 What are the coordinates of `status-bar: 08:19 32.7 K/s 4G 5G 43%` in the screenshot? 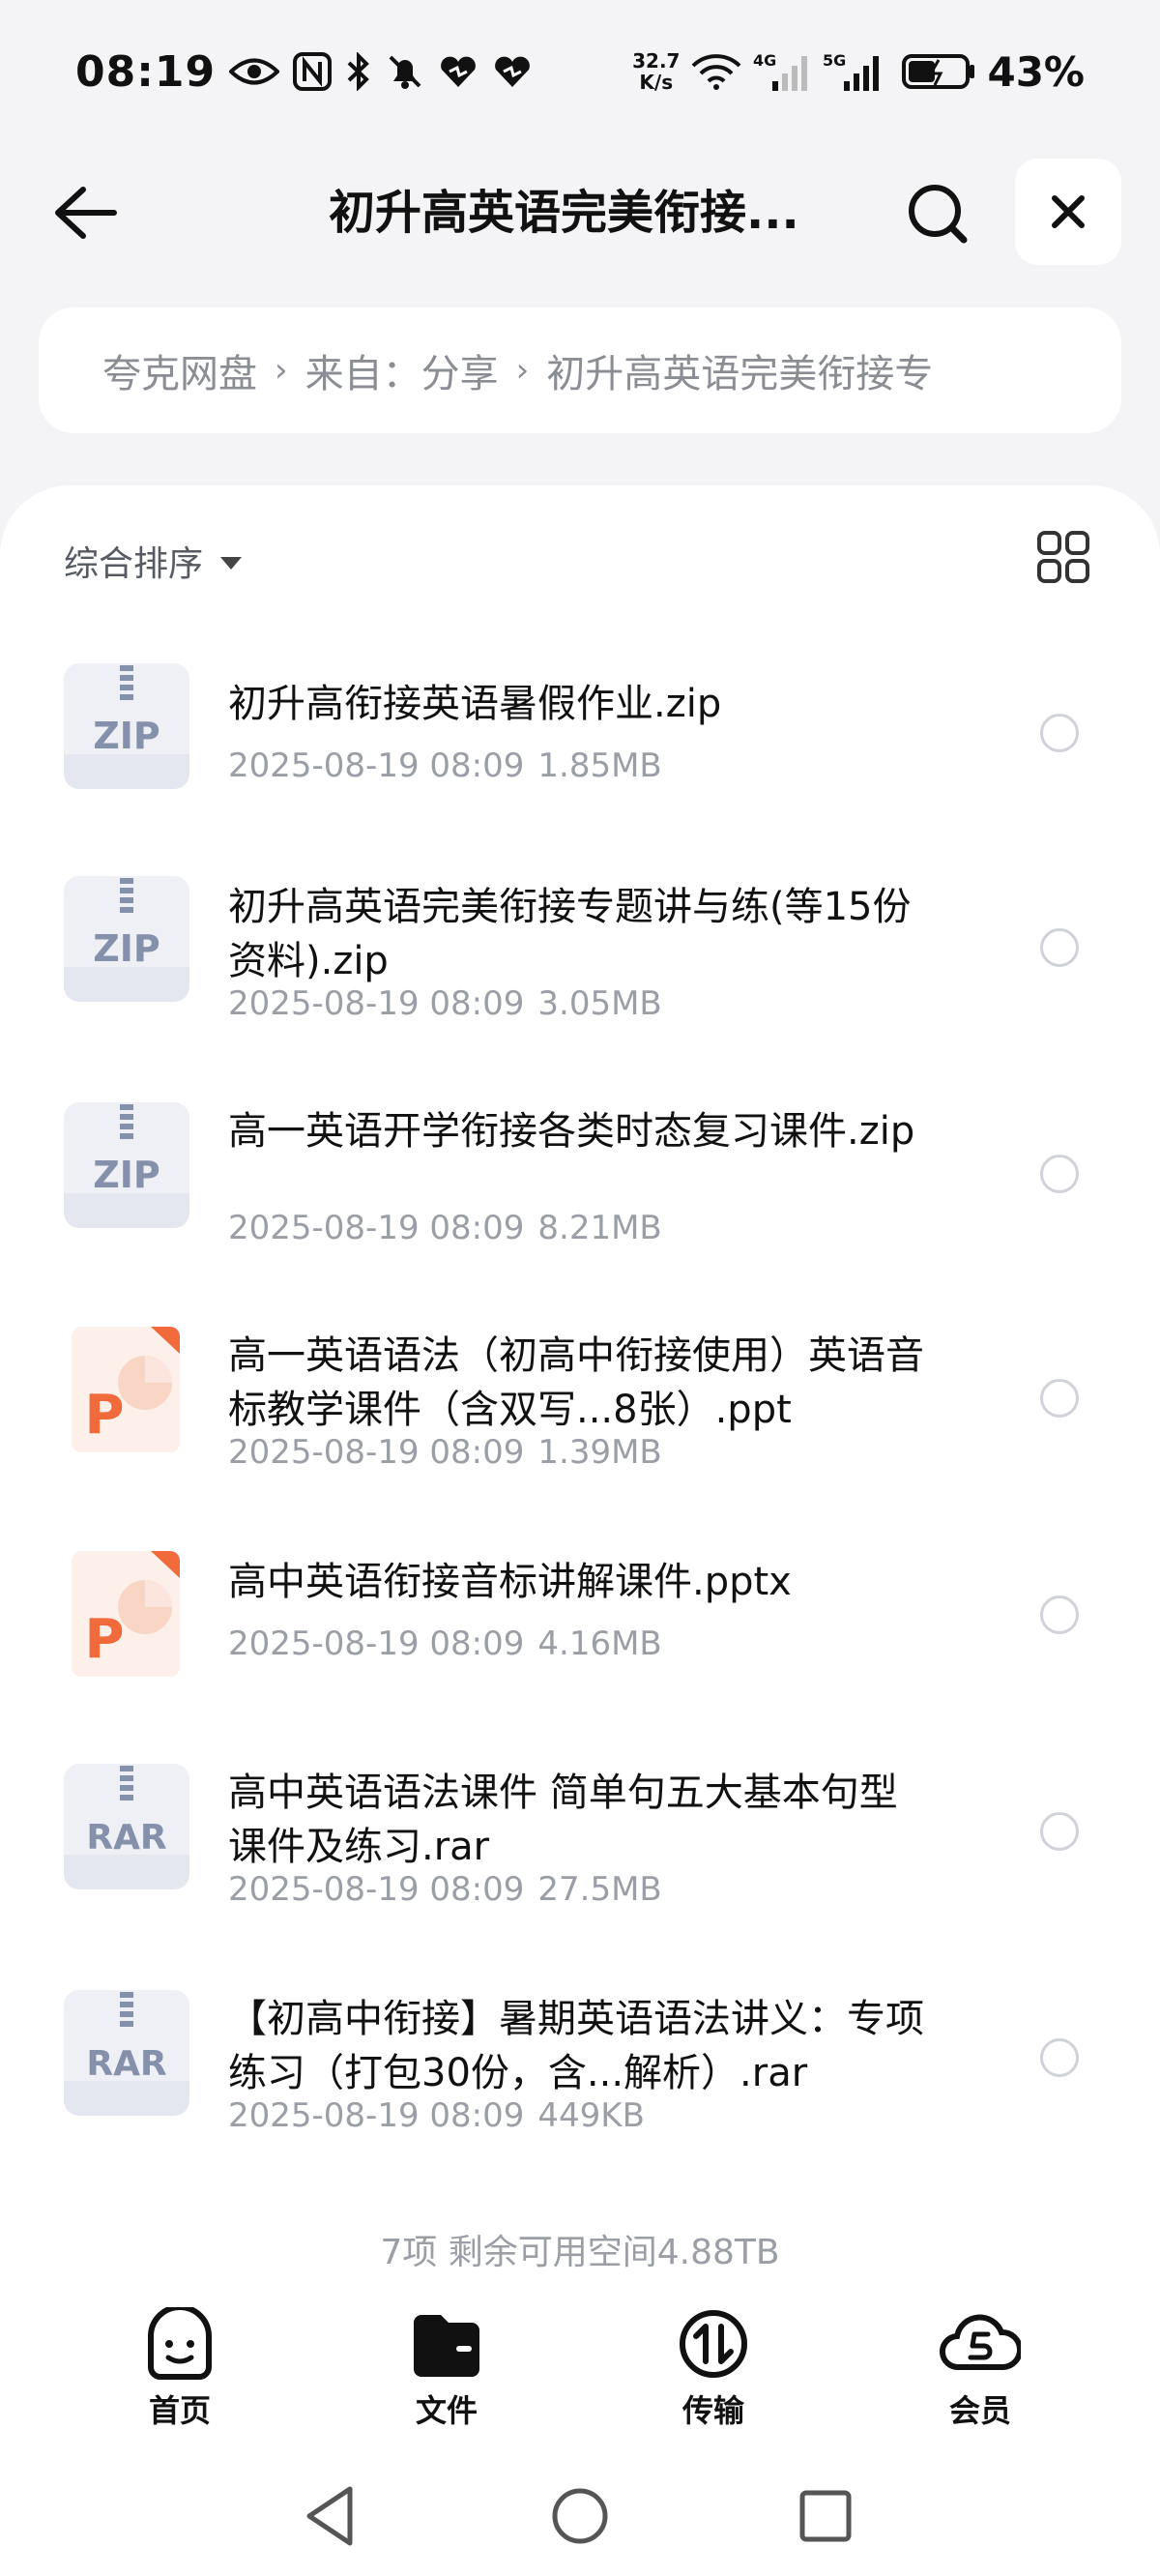 It's located at (580, 71).